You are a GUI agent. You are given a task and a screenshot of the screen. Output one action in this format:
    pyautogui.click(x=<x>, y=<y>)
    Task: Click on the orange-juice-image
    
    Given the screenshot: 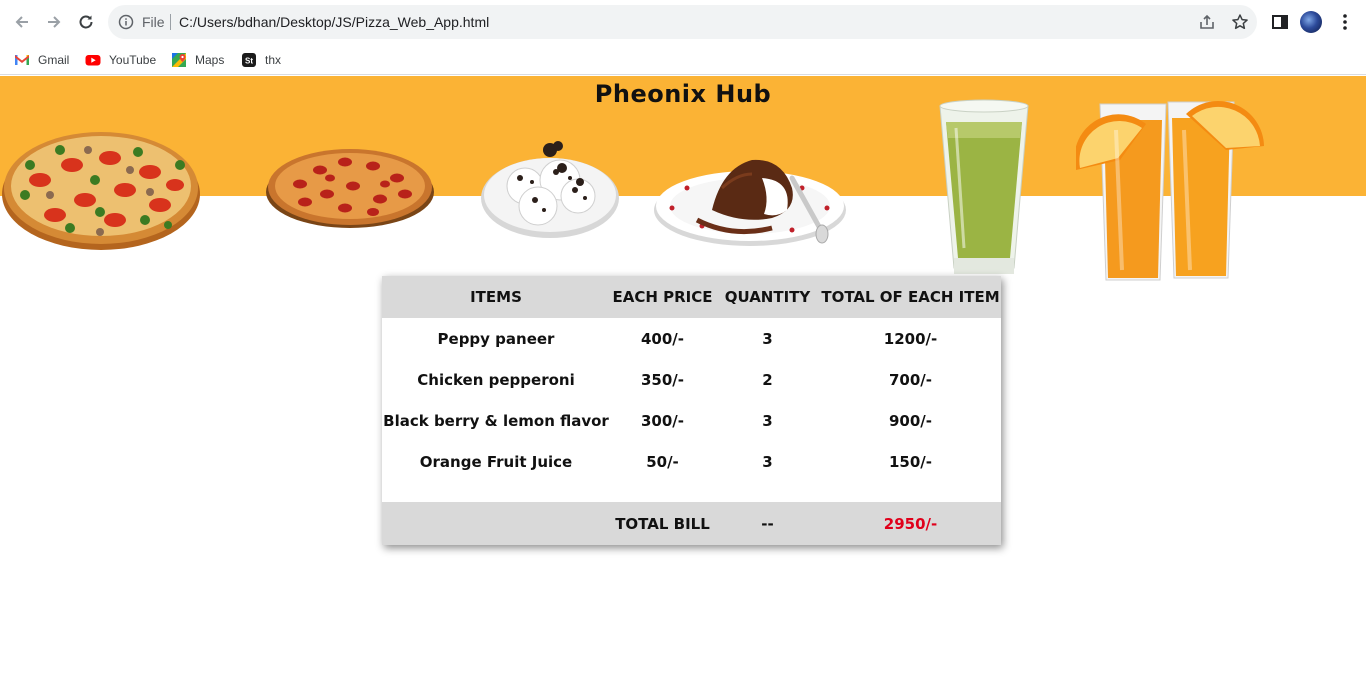 What is the action you would take?
    pyautogui.click(x=1170, y=191)
    